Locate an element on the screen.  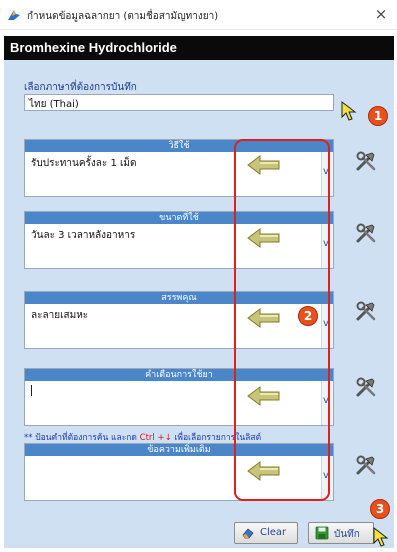
app-icon is located at coordinates (14, 15).